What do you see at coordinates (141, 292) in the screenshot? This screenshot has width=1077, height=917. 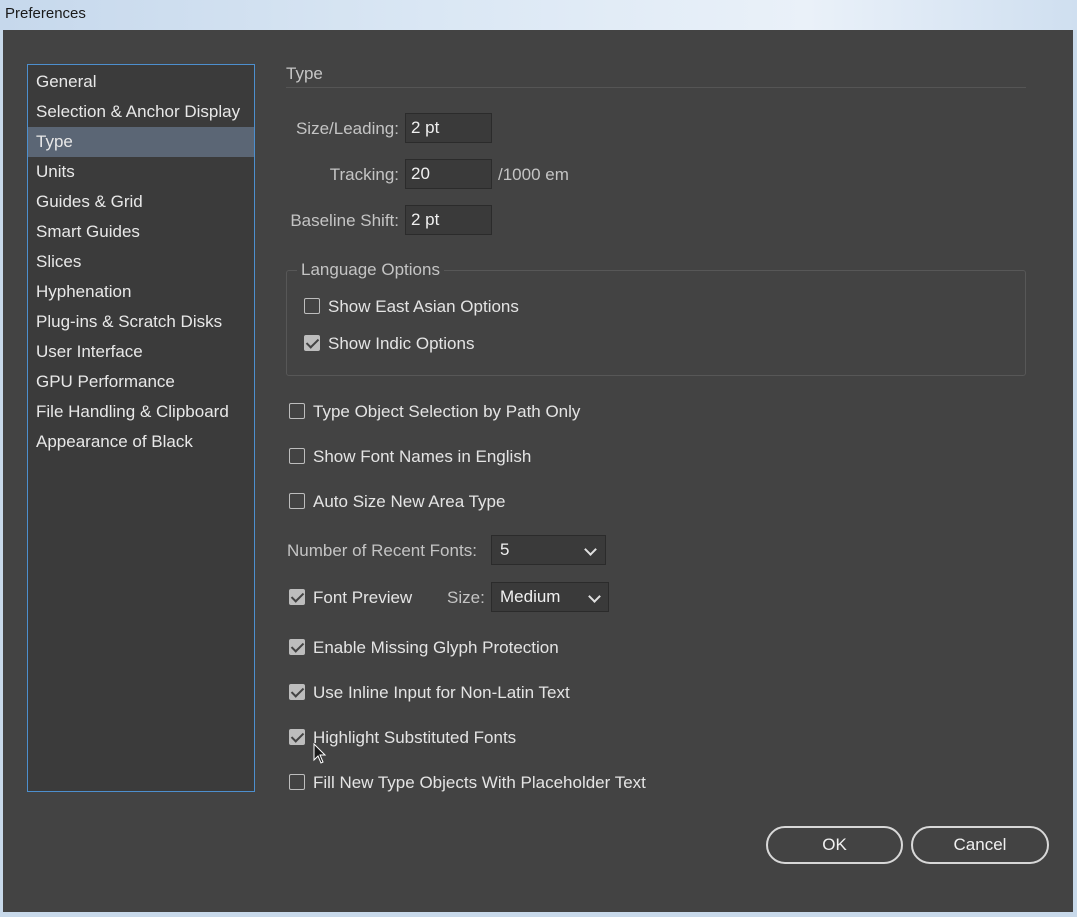 I see `sidebar-item-hyphenation: Hyphenation` at bounding box center [141, 292].